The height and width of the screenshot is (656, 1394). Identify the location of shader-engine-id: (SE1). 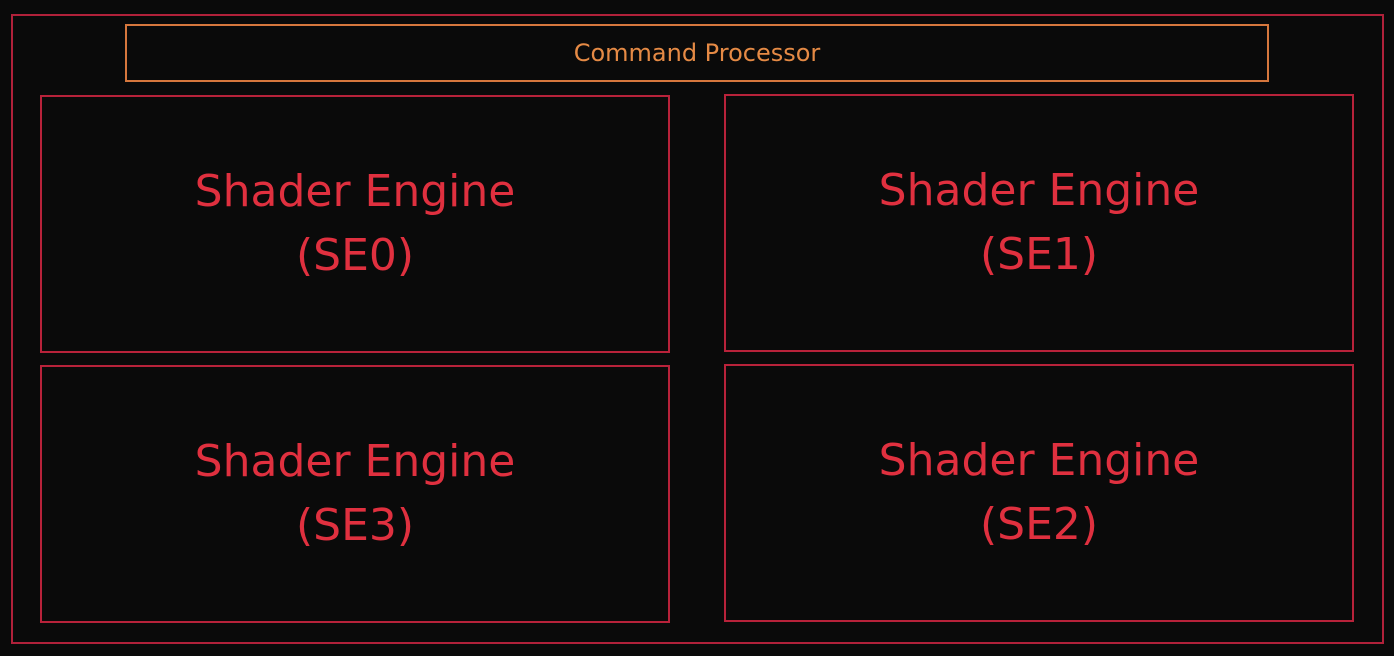
(1039, 254).